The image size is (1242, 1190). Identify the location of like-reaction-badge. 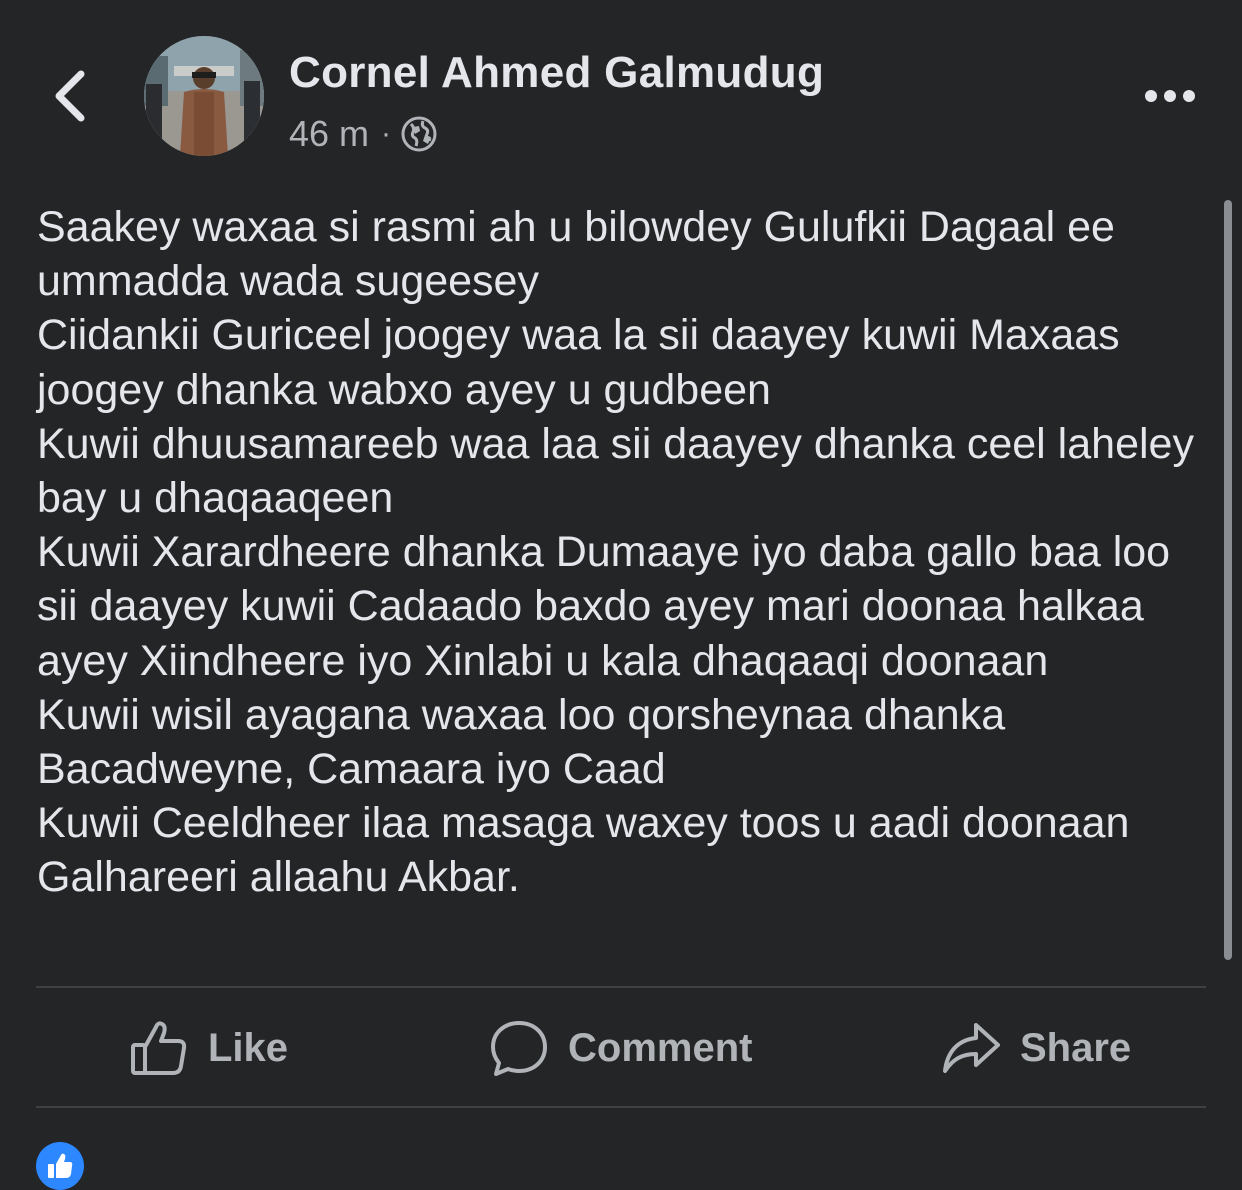
(60, 1166).